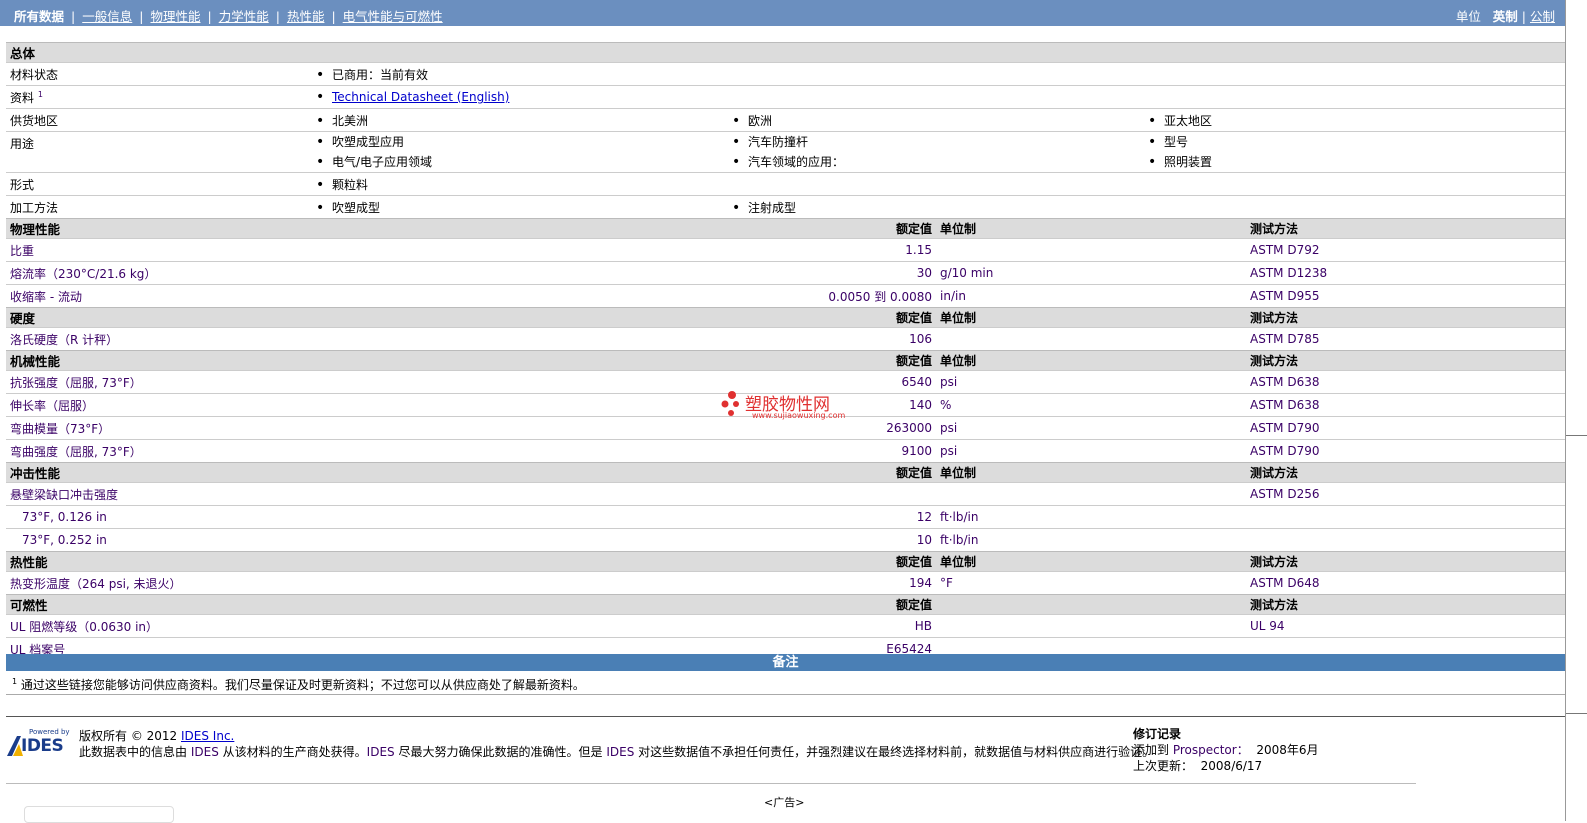 This screenshot has width=1587, height=823. Describe the element at coordinates (99, 814) in the screenshot. I see `ad-frame` at that location.